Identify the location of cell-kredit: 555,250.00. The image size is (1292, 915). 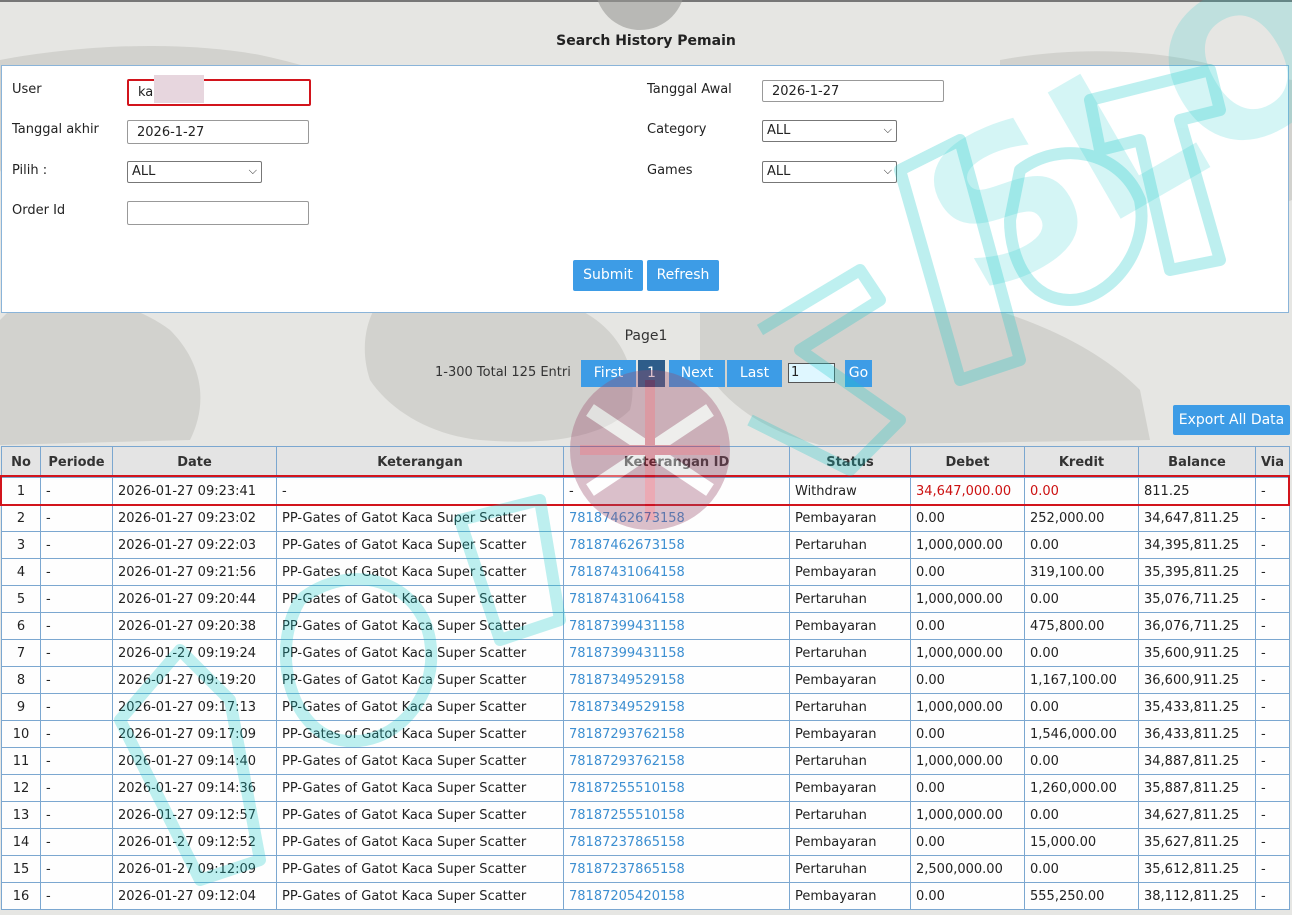
(1081, 896).